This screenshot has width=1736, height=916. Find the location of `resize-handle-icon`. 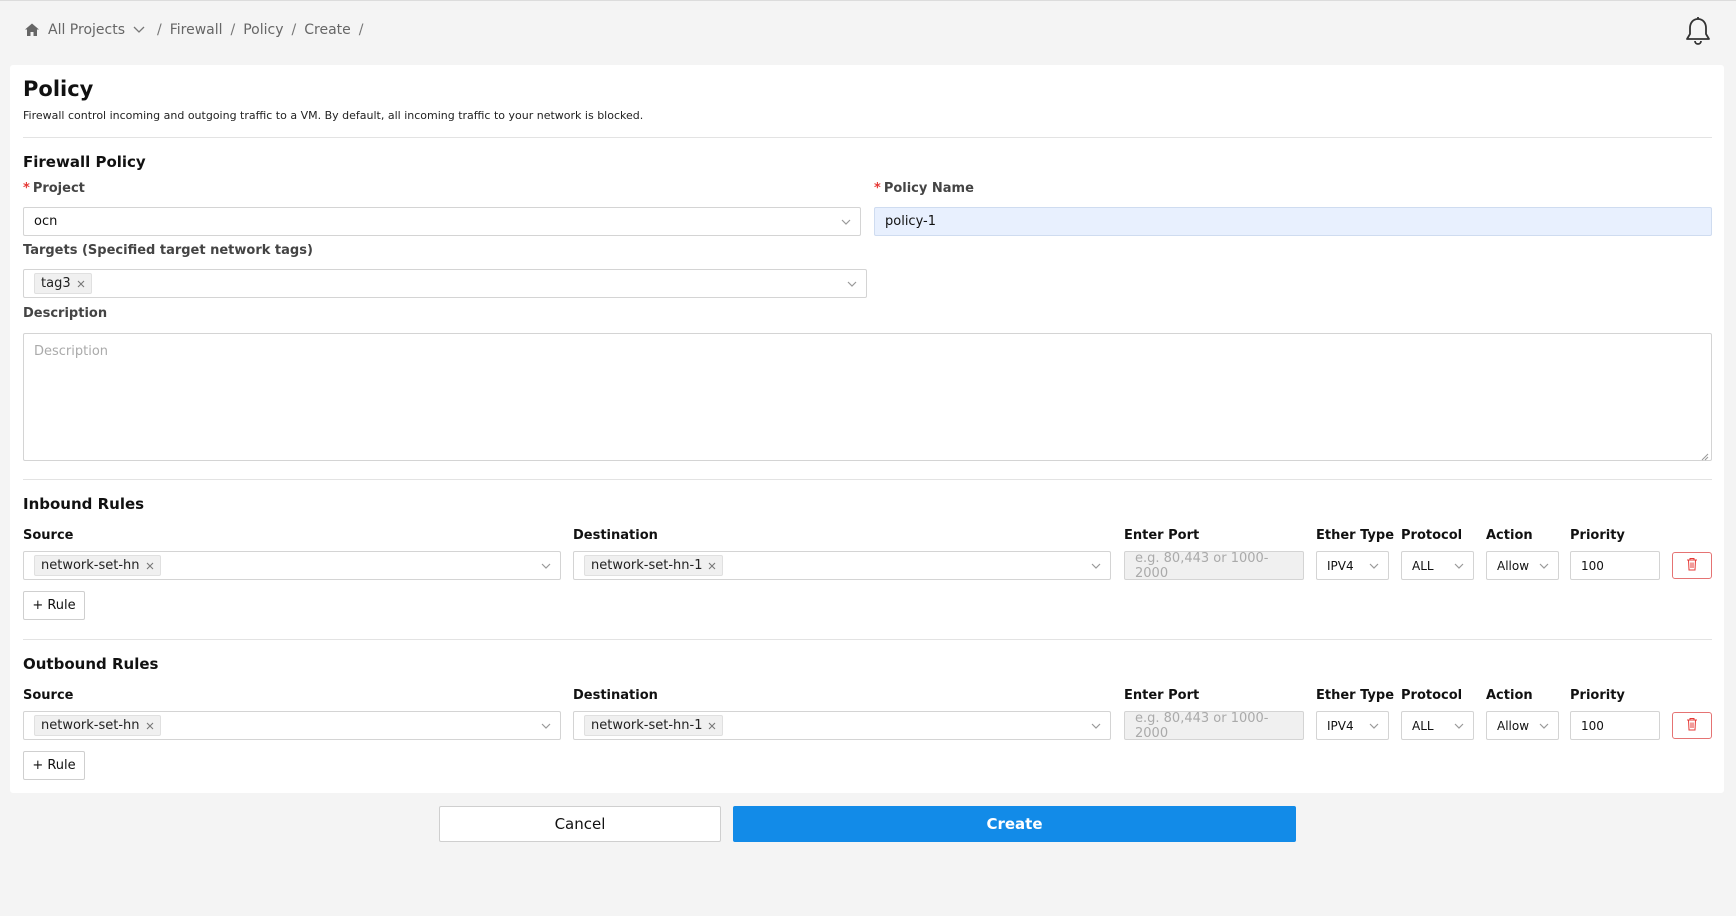

resize-handle-icon is located at coordinates (1705, 455).